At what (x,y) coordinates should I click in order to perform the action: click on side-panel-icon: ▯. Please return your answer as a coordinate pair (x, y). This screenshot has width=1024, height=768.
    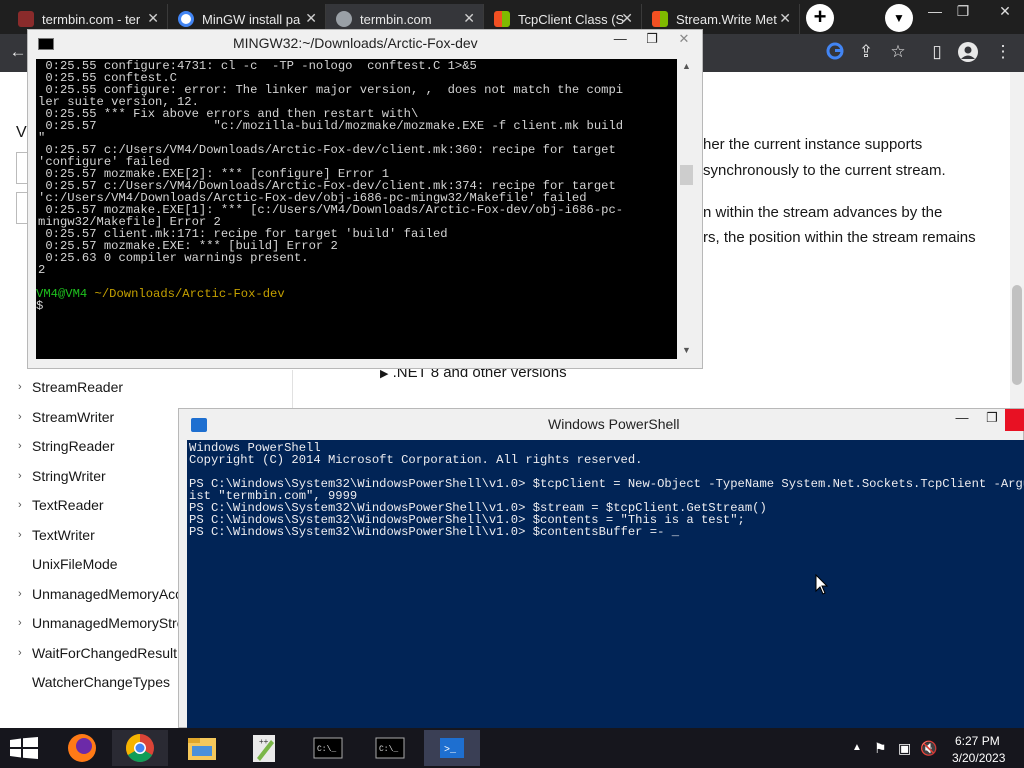
    Looking at the image, I should click on (937, 52).